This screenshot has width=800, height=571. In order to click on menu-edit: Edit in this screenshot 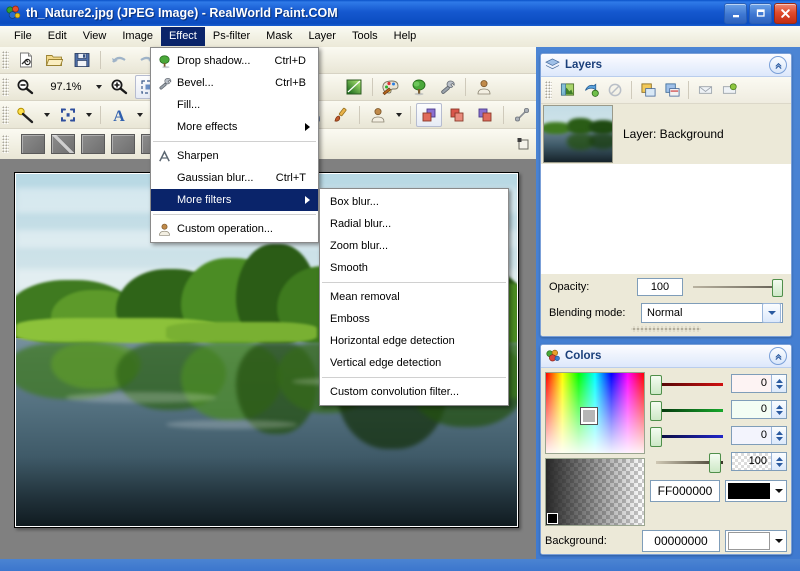, I will do `click(57, 36)`.